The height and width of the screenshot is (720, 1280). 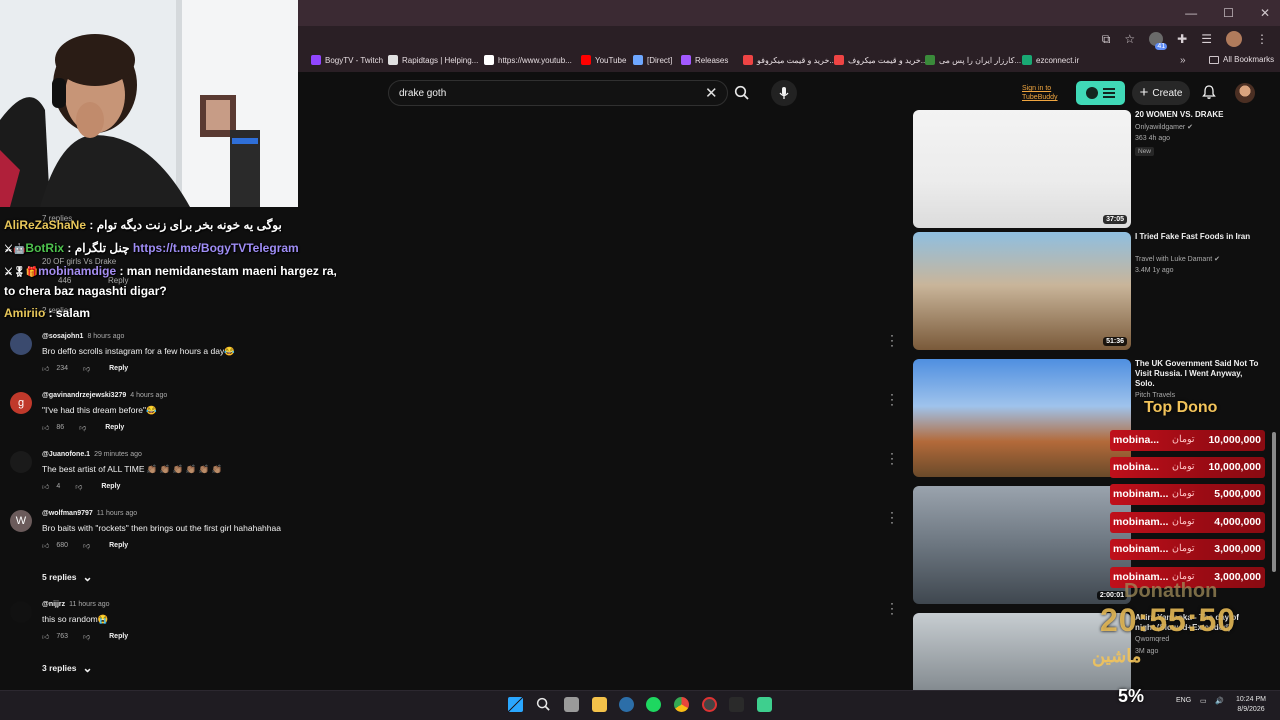 I want to click on tubebuddy-signin-link: Sign in to TubeBuddy, so click(x=1040, y=93).